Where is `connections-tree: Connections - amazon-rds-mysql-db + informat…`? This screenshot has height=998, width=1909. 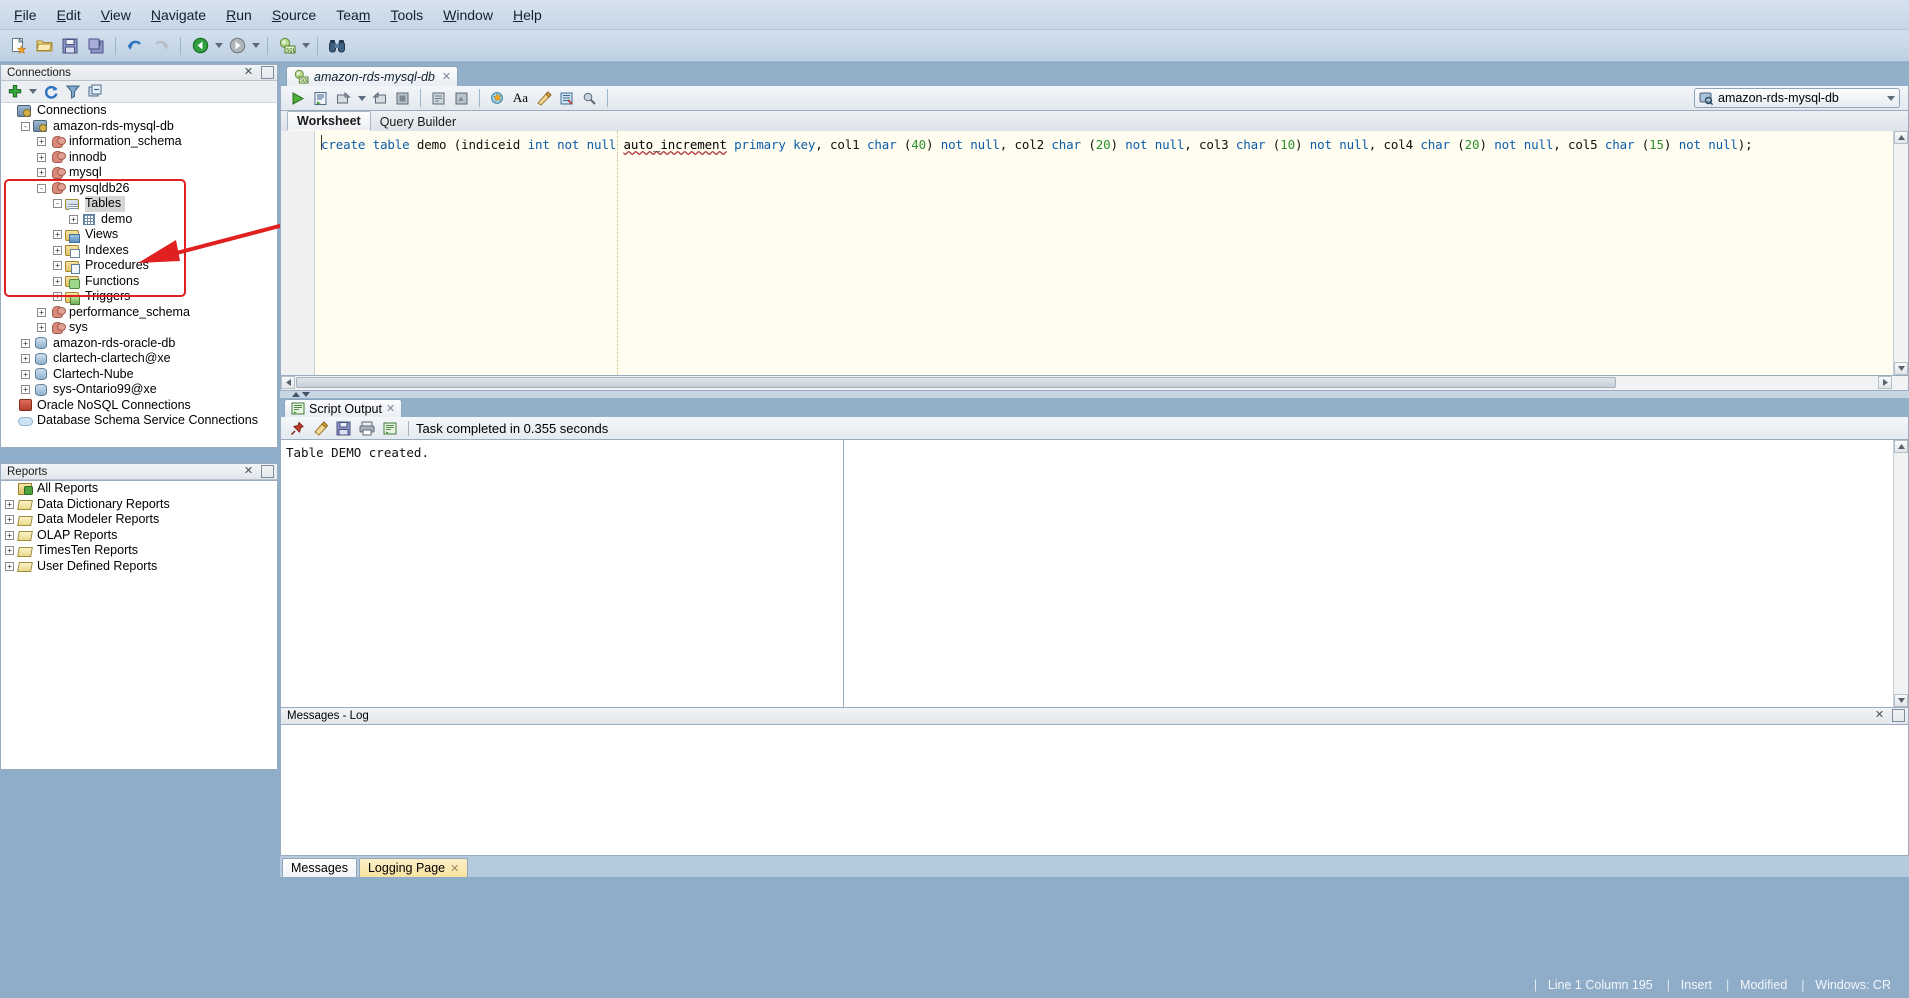
connections-tree: Connections - amazon-rds-mysql-db + informat… is located at coordinates (139, 275).